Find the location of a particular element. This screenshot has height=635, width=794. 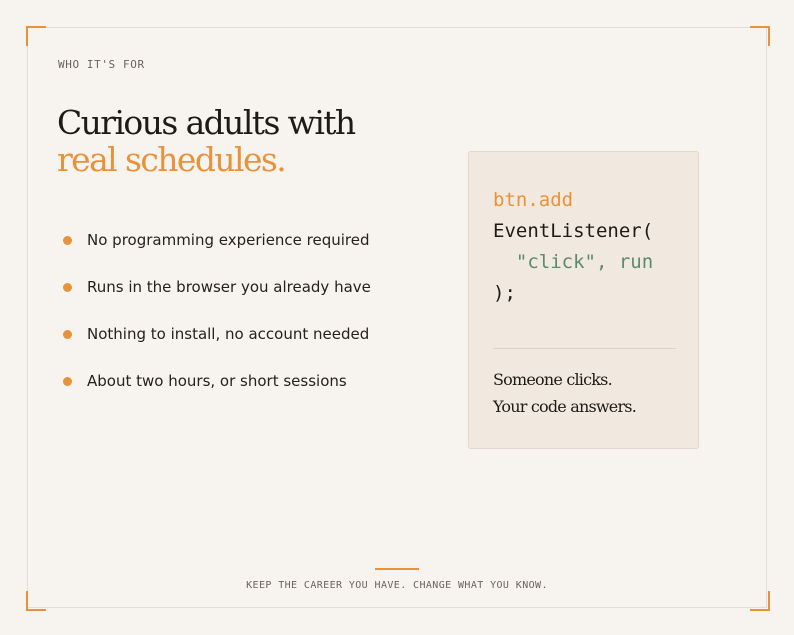

section-eyebrow: WHO IT'S FOR is located at coordinates (101, 64).